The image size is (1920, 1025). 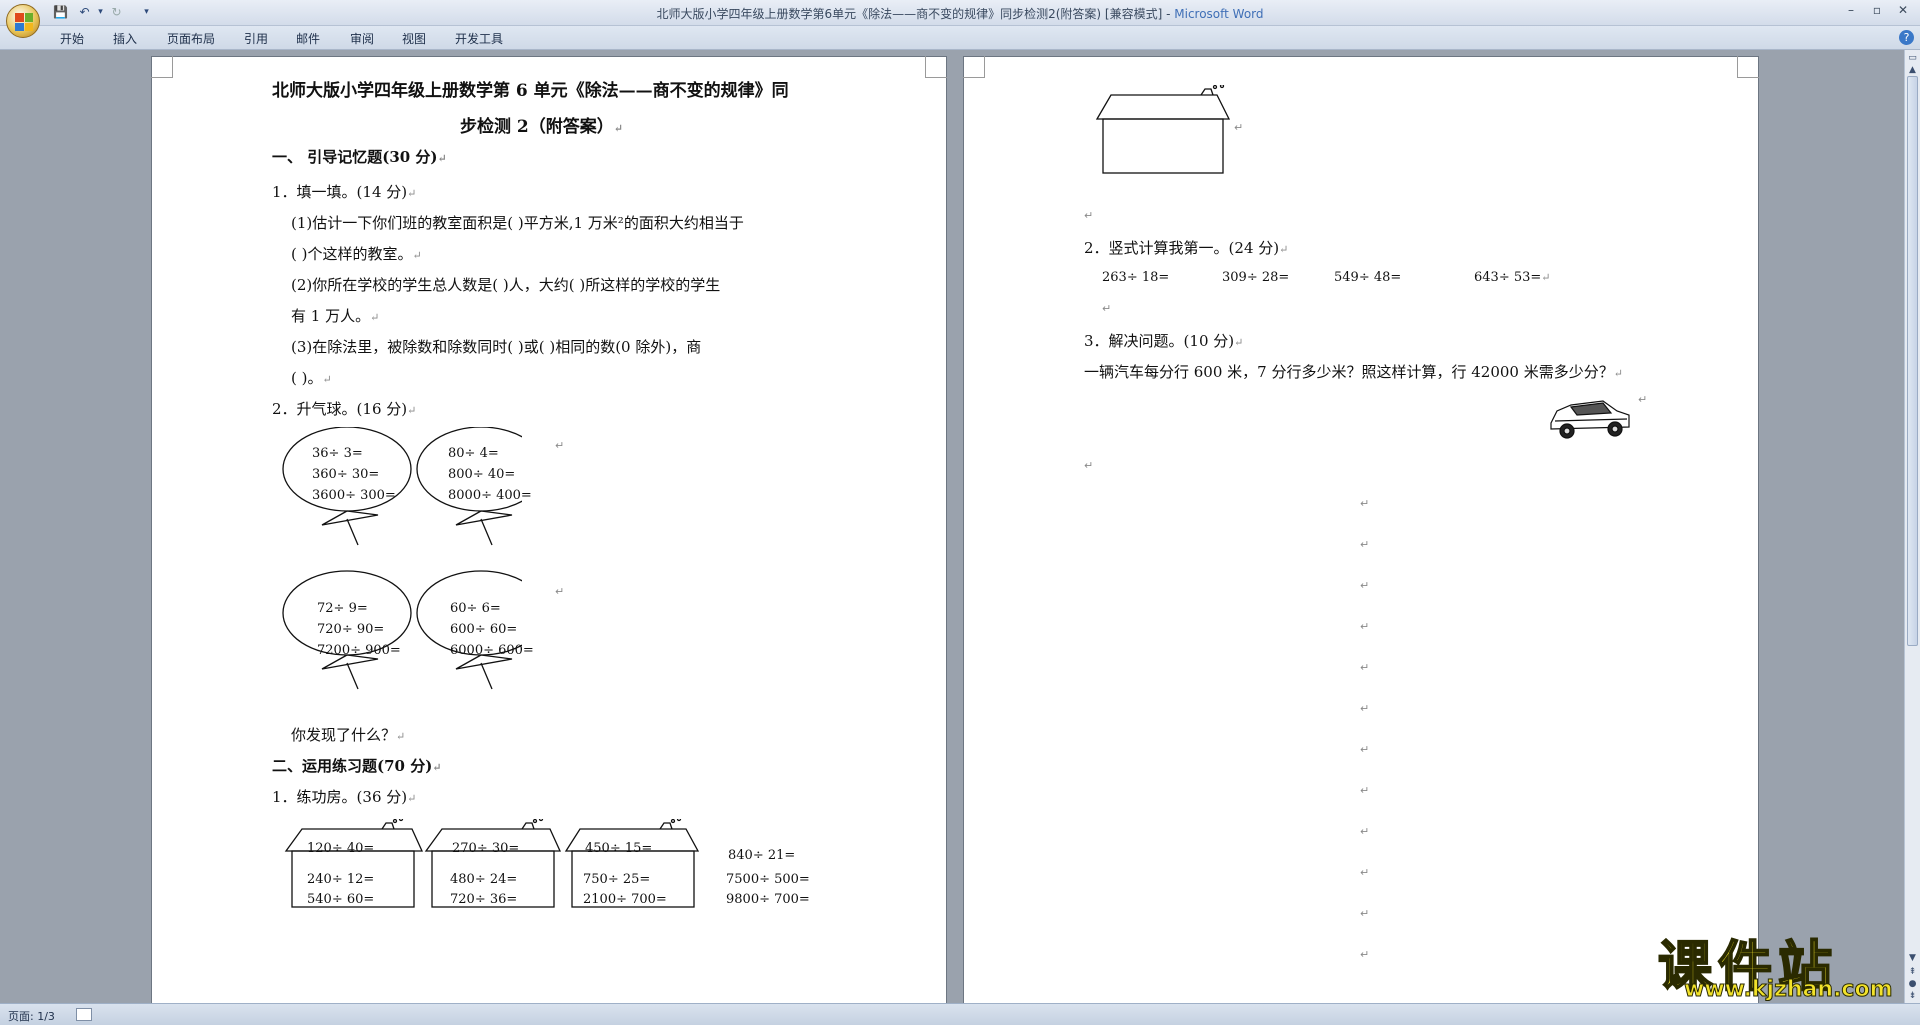 What do you see at coordinates (479, 38) in the screenshot?
I see `tab-developer: 开发工具` at bounding box center [479, 38].